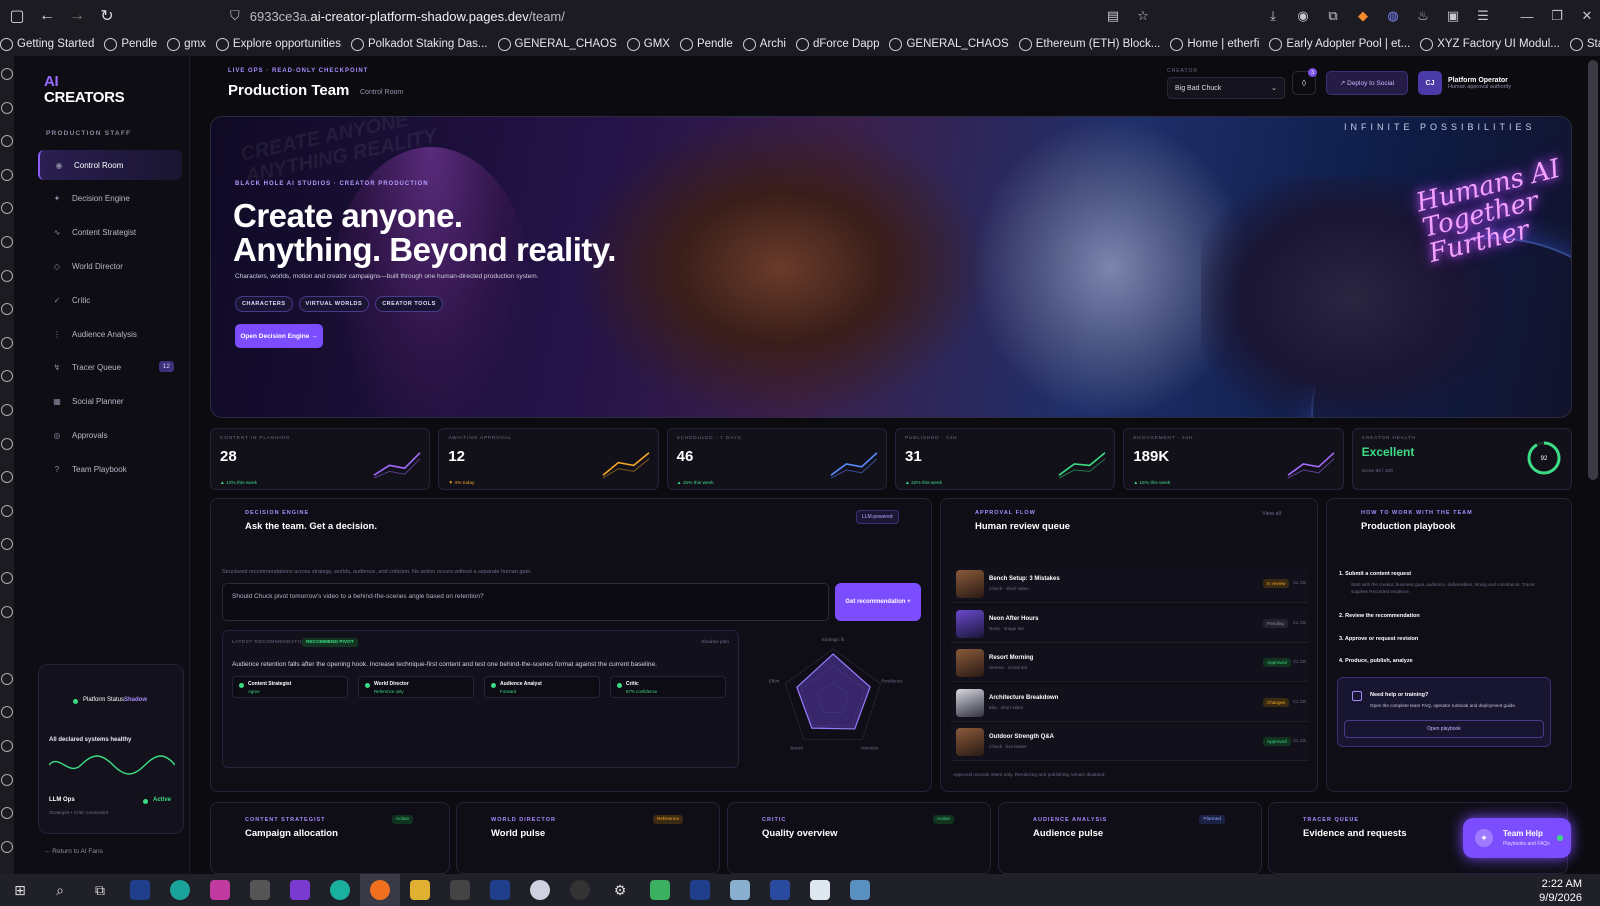 Image resolution: width=1600 pixels, height=906 pixels. What do you see at coordinates (110, 435) in the screenshot?
I see `sidebar-item-approvals: ◎ Approvals` at bounding box center [110, 435].